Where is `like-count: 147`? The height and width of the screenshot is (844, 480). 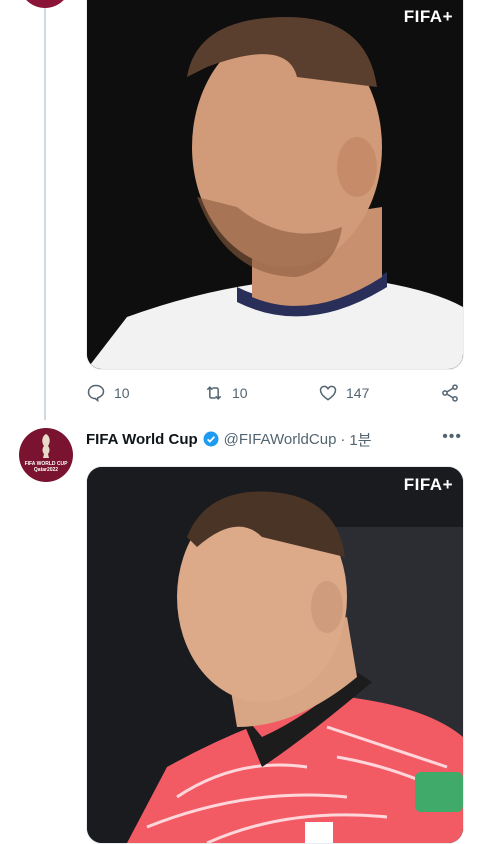 like-count: 147 is located at coordinates (358, 393).